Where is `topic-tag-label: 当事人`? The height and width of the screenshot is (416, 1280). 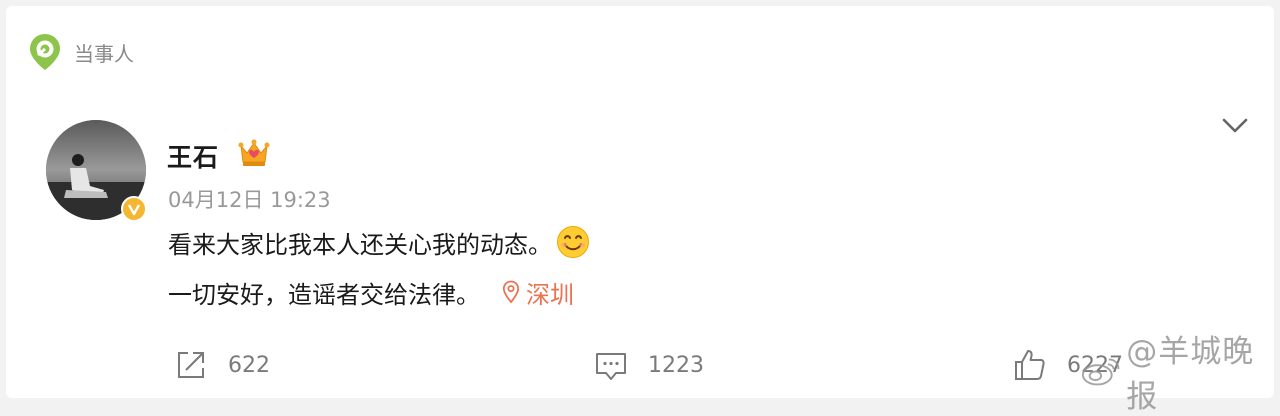
topic-tag-label: 当事人 is located at coordinates (104, 53).